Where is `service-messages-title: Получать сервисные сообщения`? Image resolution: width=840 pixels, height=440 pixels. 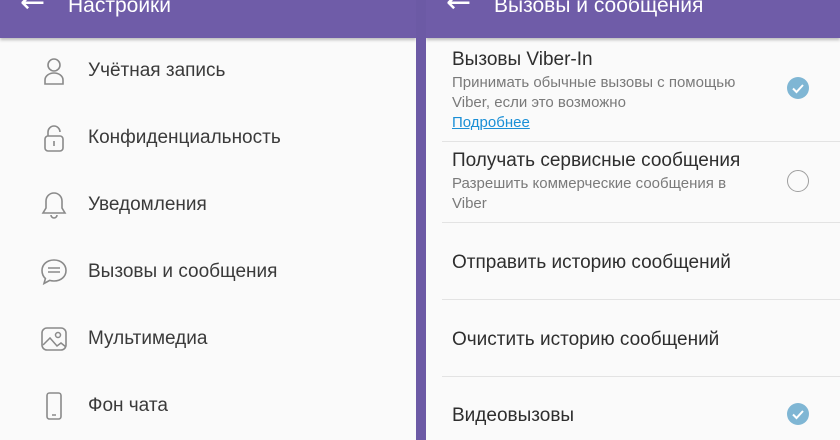 service-messages-title: Получать сервисные сообщения is located at coordinates (596, 160).